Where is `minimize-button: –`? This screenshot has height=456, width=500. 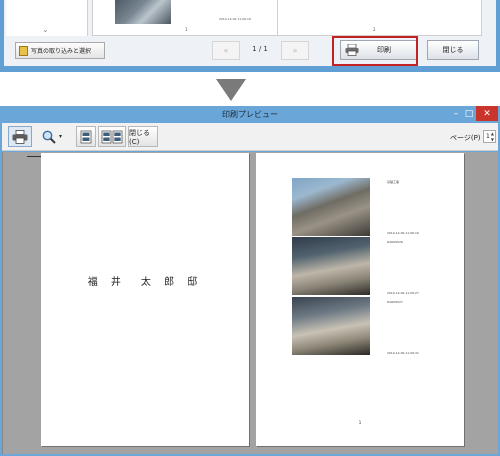 minimize-button: – is located at coordinates (456, 113).